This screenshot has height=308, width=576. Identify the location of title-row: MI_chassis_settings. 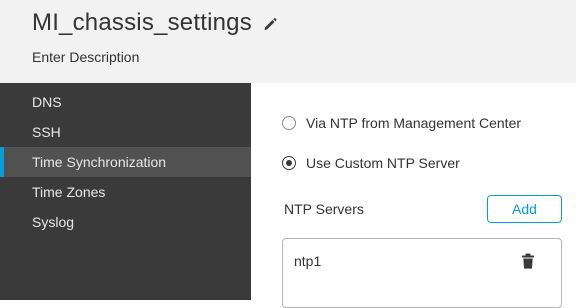
(155, 23).